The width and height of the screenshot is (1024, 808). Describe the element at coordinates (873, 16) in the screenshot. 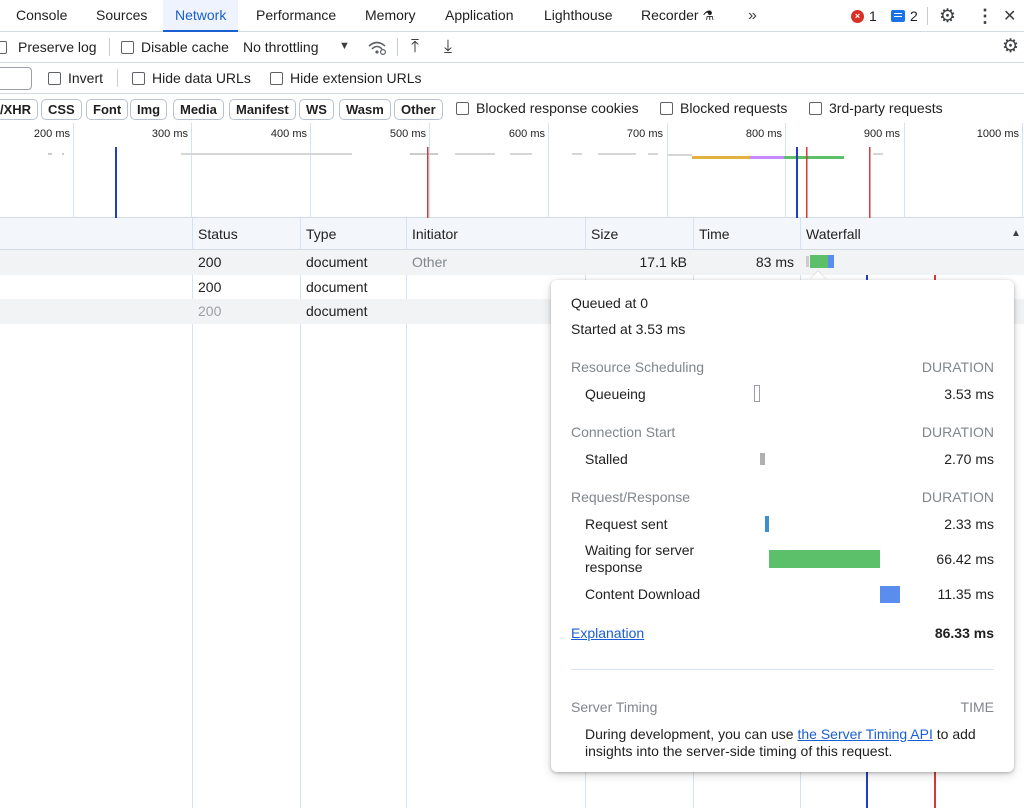

I see `errors-count: 1` at that location.